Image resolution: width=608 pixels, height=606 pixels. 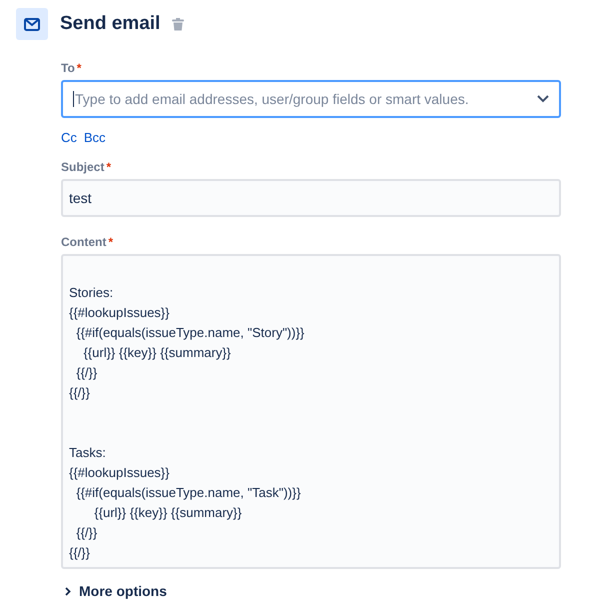 I want to click on field-label: Content, so click(x=83, y=241).